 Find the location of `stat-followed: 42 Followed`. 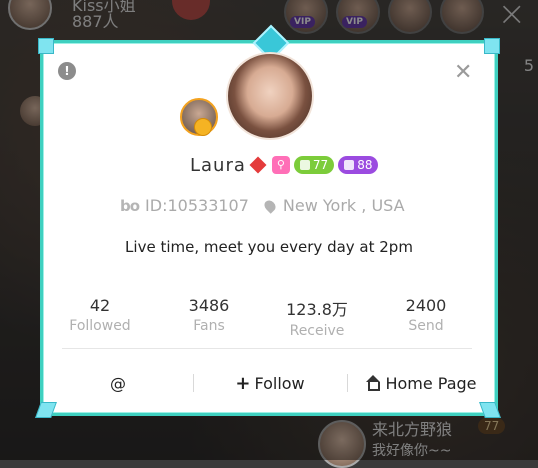

stat-followed: 42 Followed is located at coordinates (100, 315).